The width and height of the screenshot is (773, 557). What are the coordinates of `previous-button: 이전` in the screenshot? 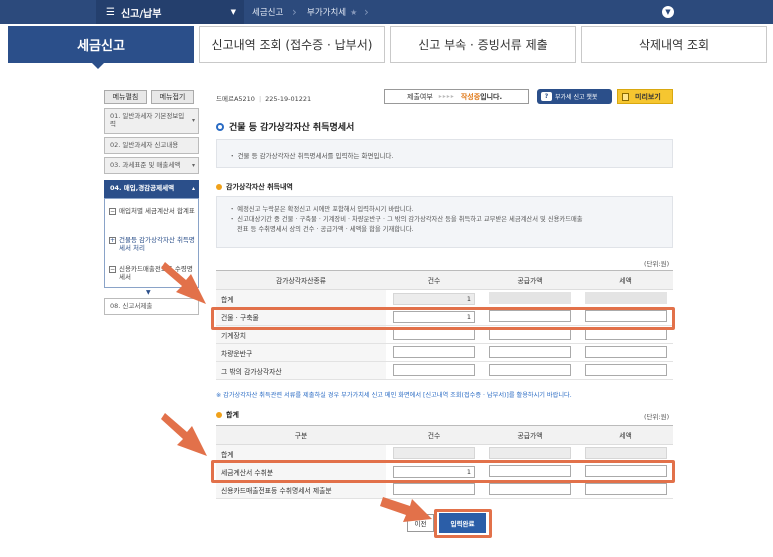 It's located at (420, 523).